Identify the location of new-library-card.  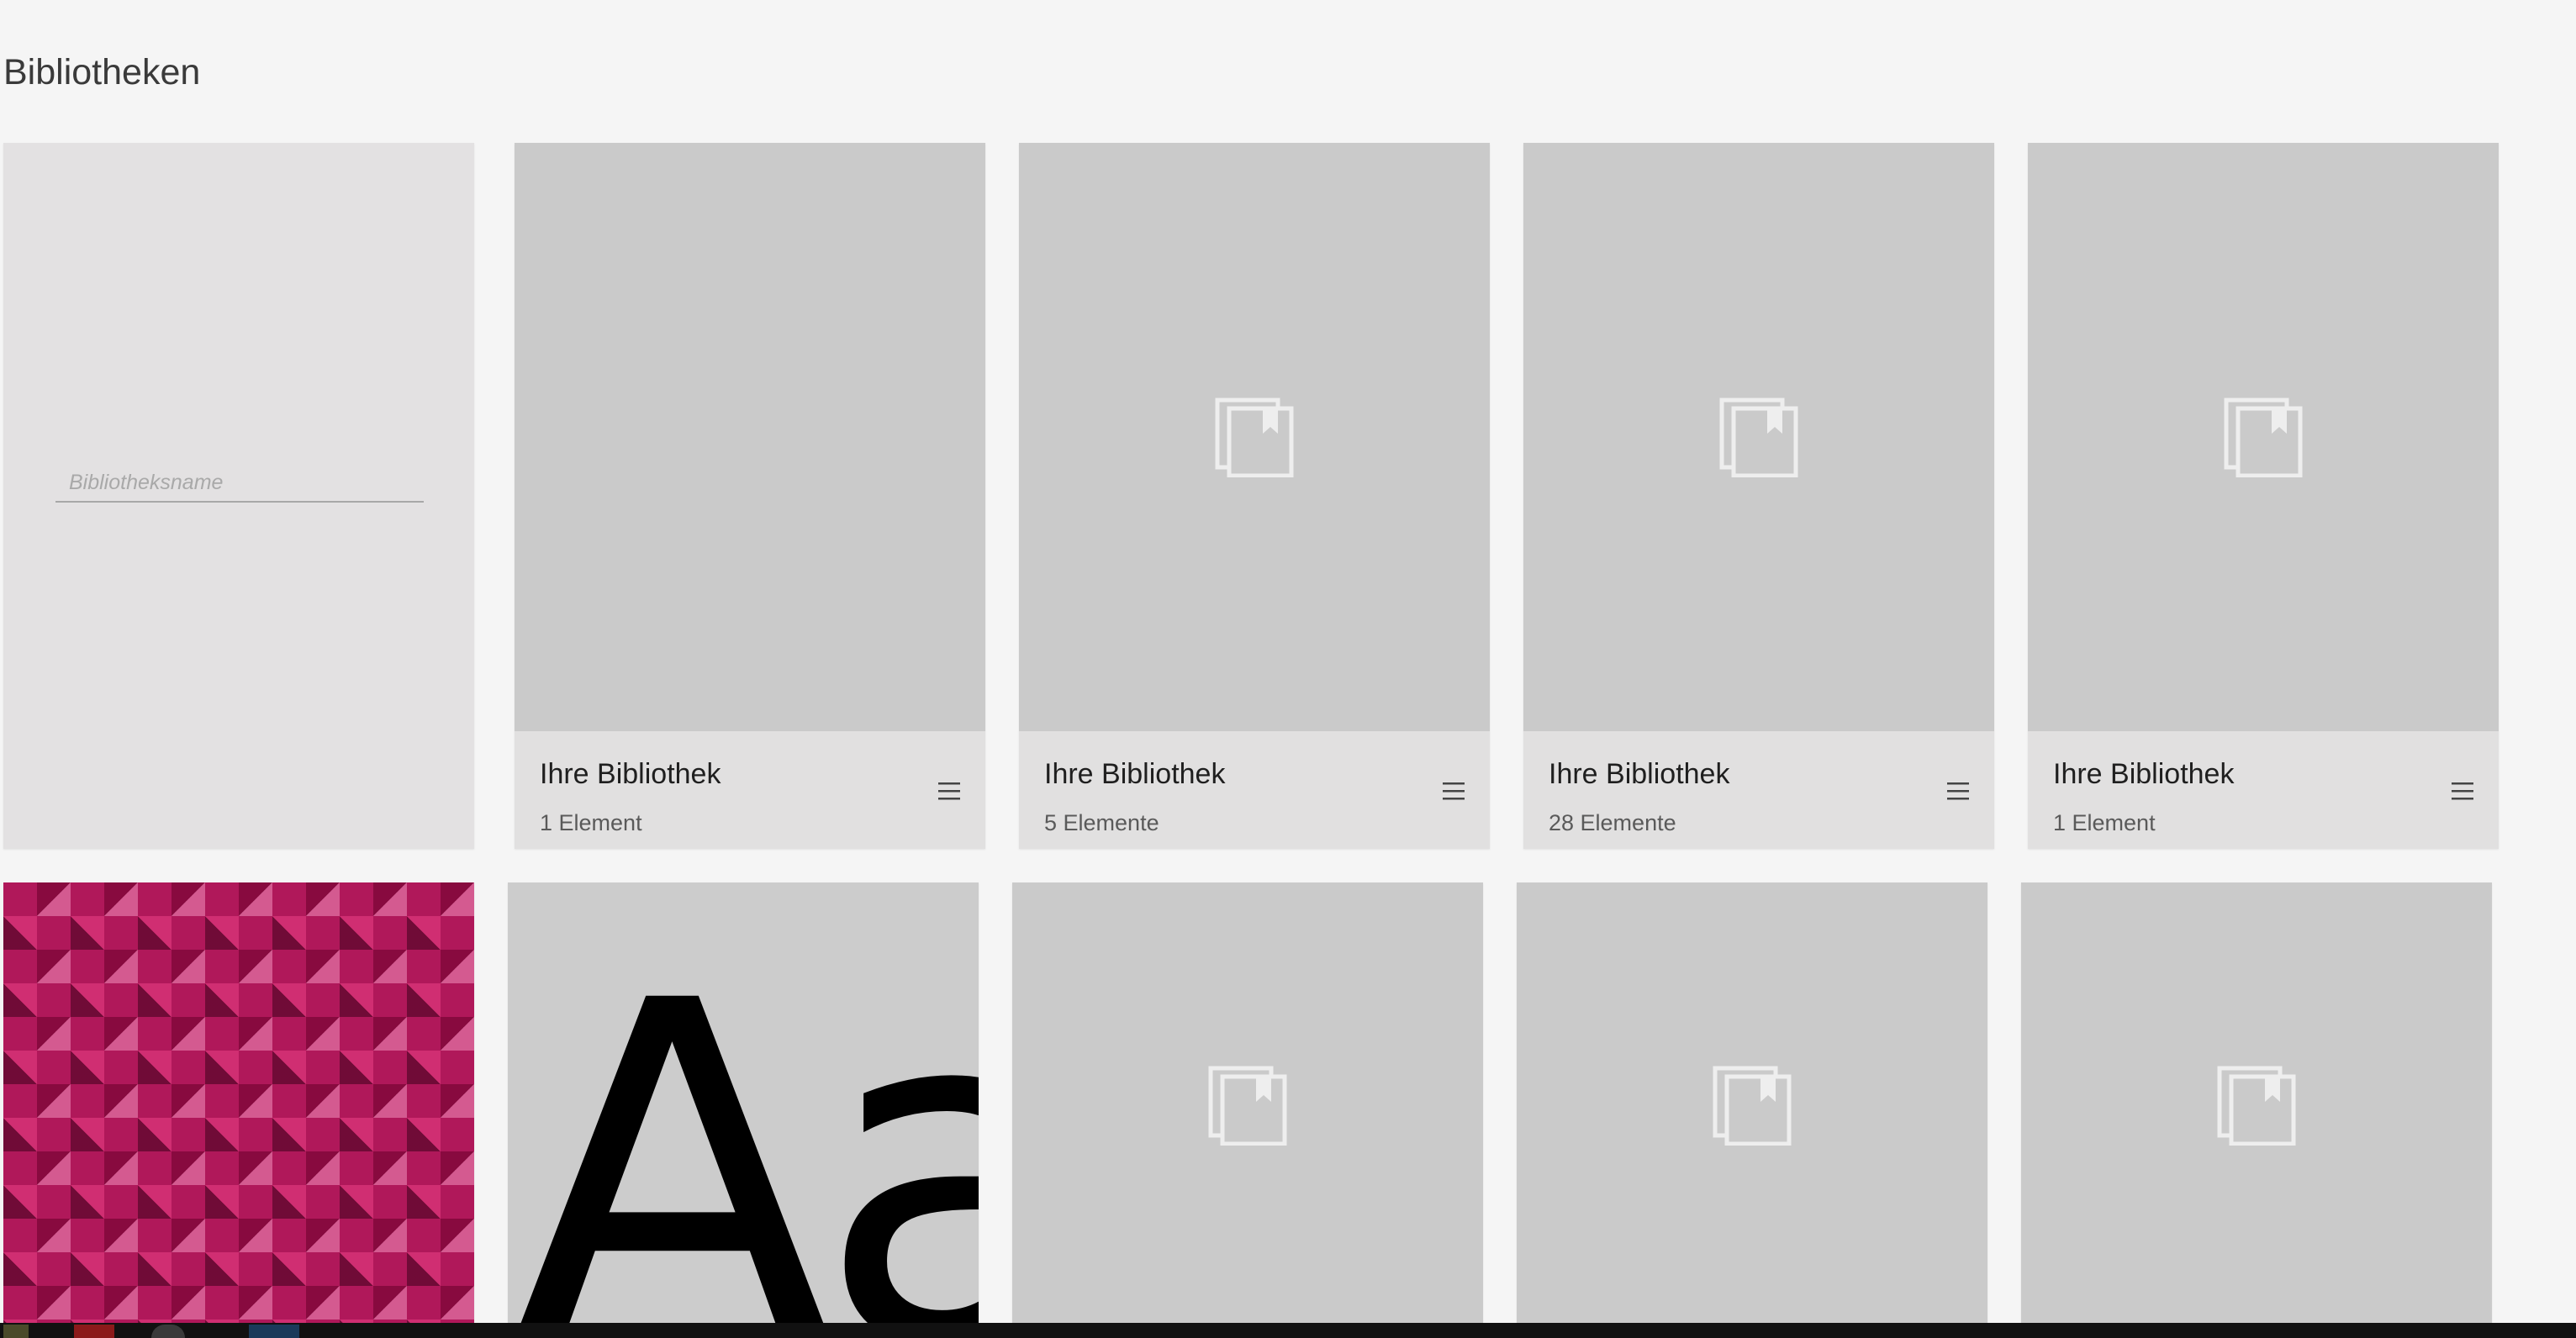
(238, 496).